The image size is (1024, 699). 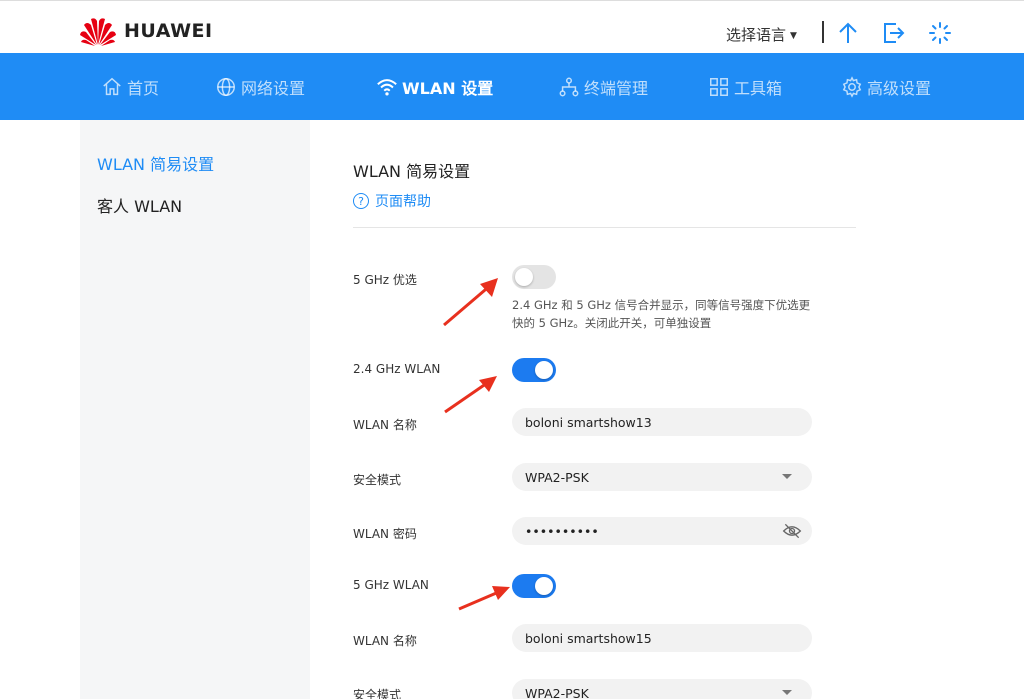 What do you see at coordinates (940, 33) in the screenshot?
I see `loading-spinner-icon` at bounding box center [940, 33].